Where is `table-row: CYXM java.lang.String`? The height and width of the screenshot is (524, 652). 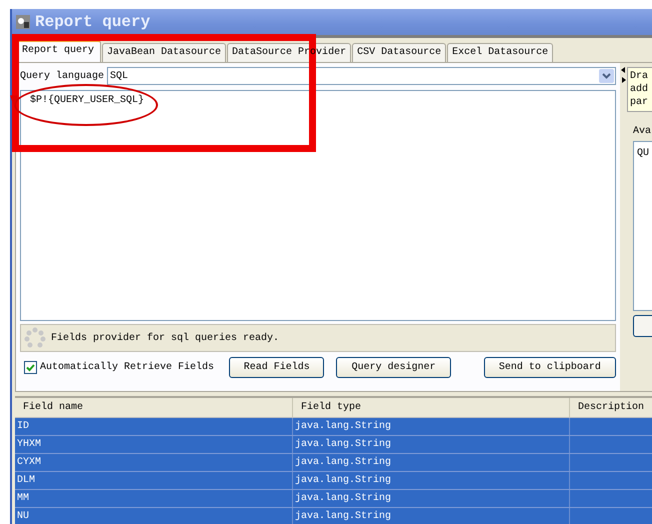
table-row: CYXM java.lang.String is located at coordinates (333, 463).